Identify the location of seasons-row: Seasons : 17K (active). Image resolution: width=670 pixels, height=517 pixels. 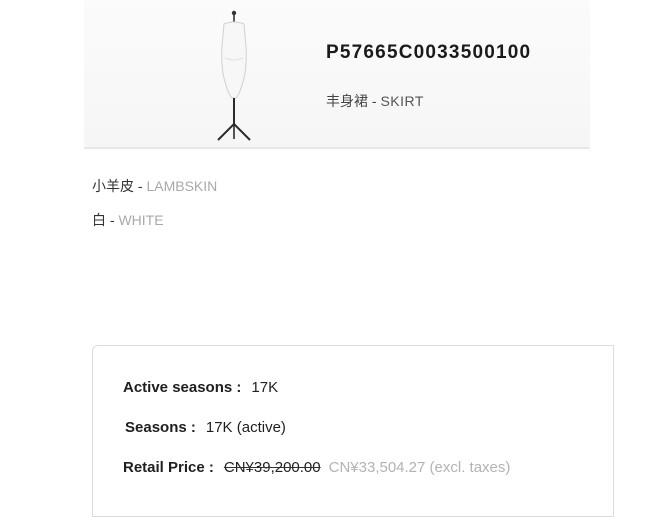
(205, 427).